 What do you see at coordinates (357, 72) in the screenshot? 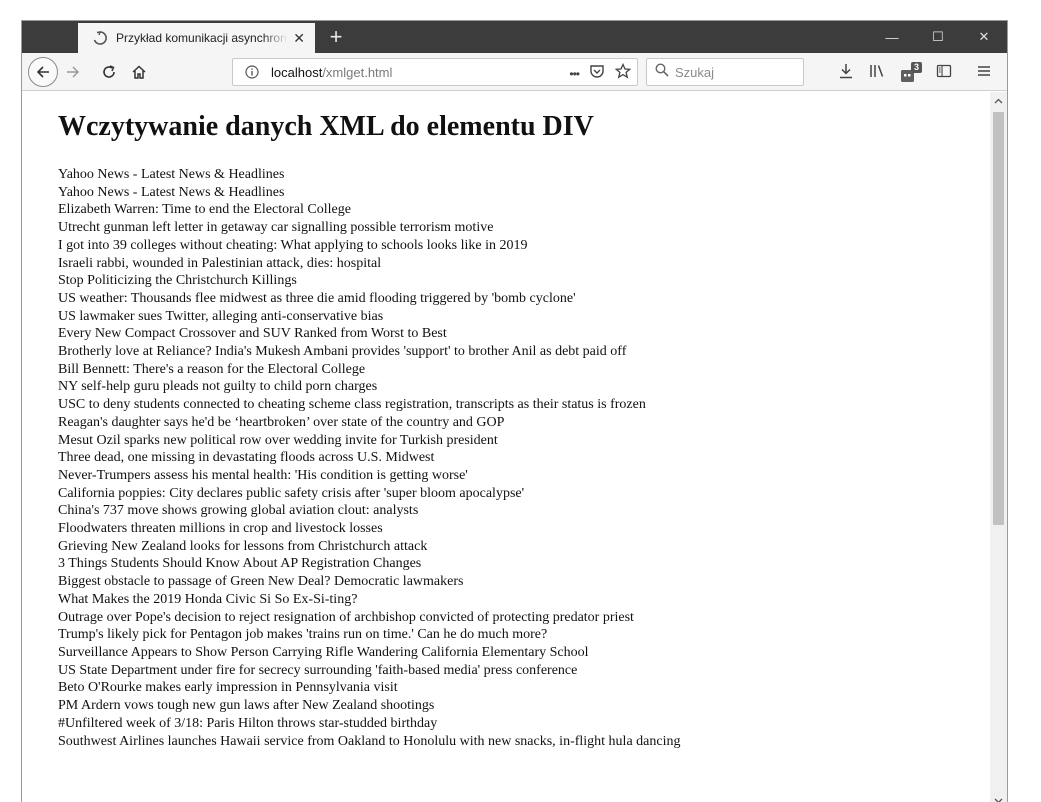
I see `url-path: /xmlget.html` at bounding box center [357, 72].